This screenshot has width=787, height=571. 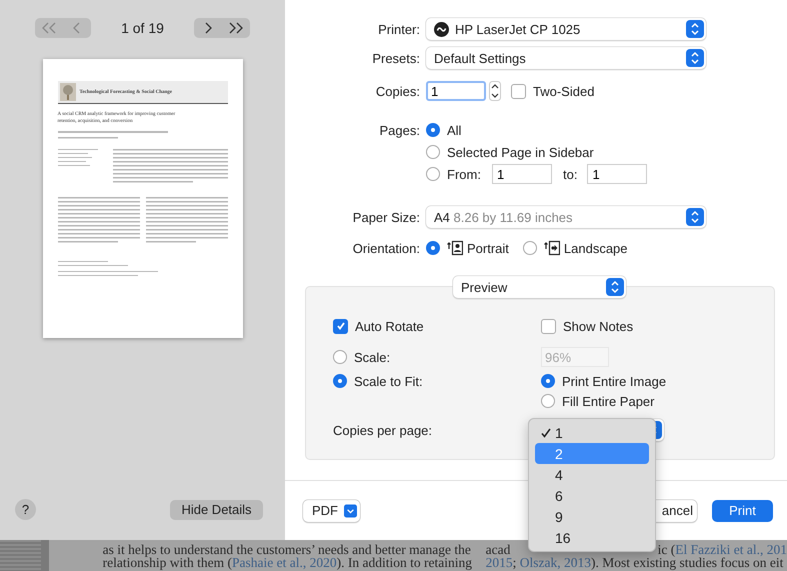 I want to click on orientation-label: Orientation:, so click(x=386, y=248).